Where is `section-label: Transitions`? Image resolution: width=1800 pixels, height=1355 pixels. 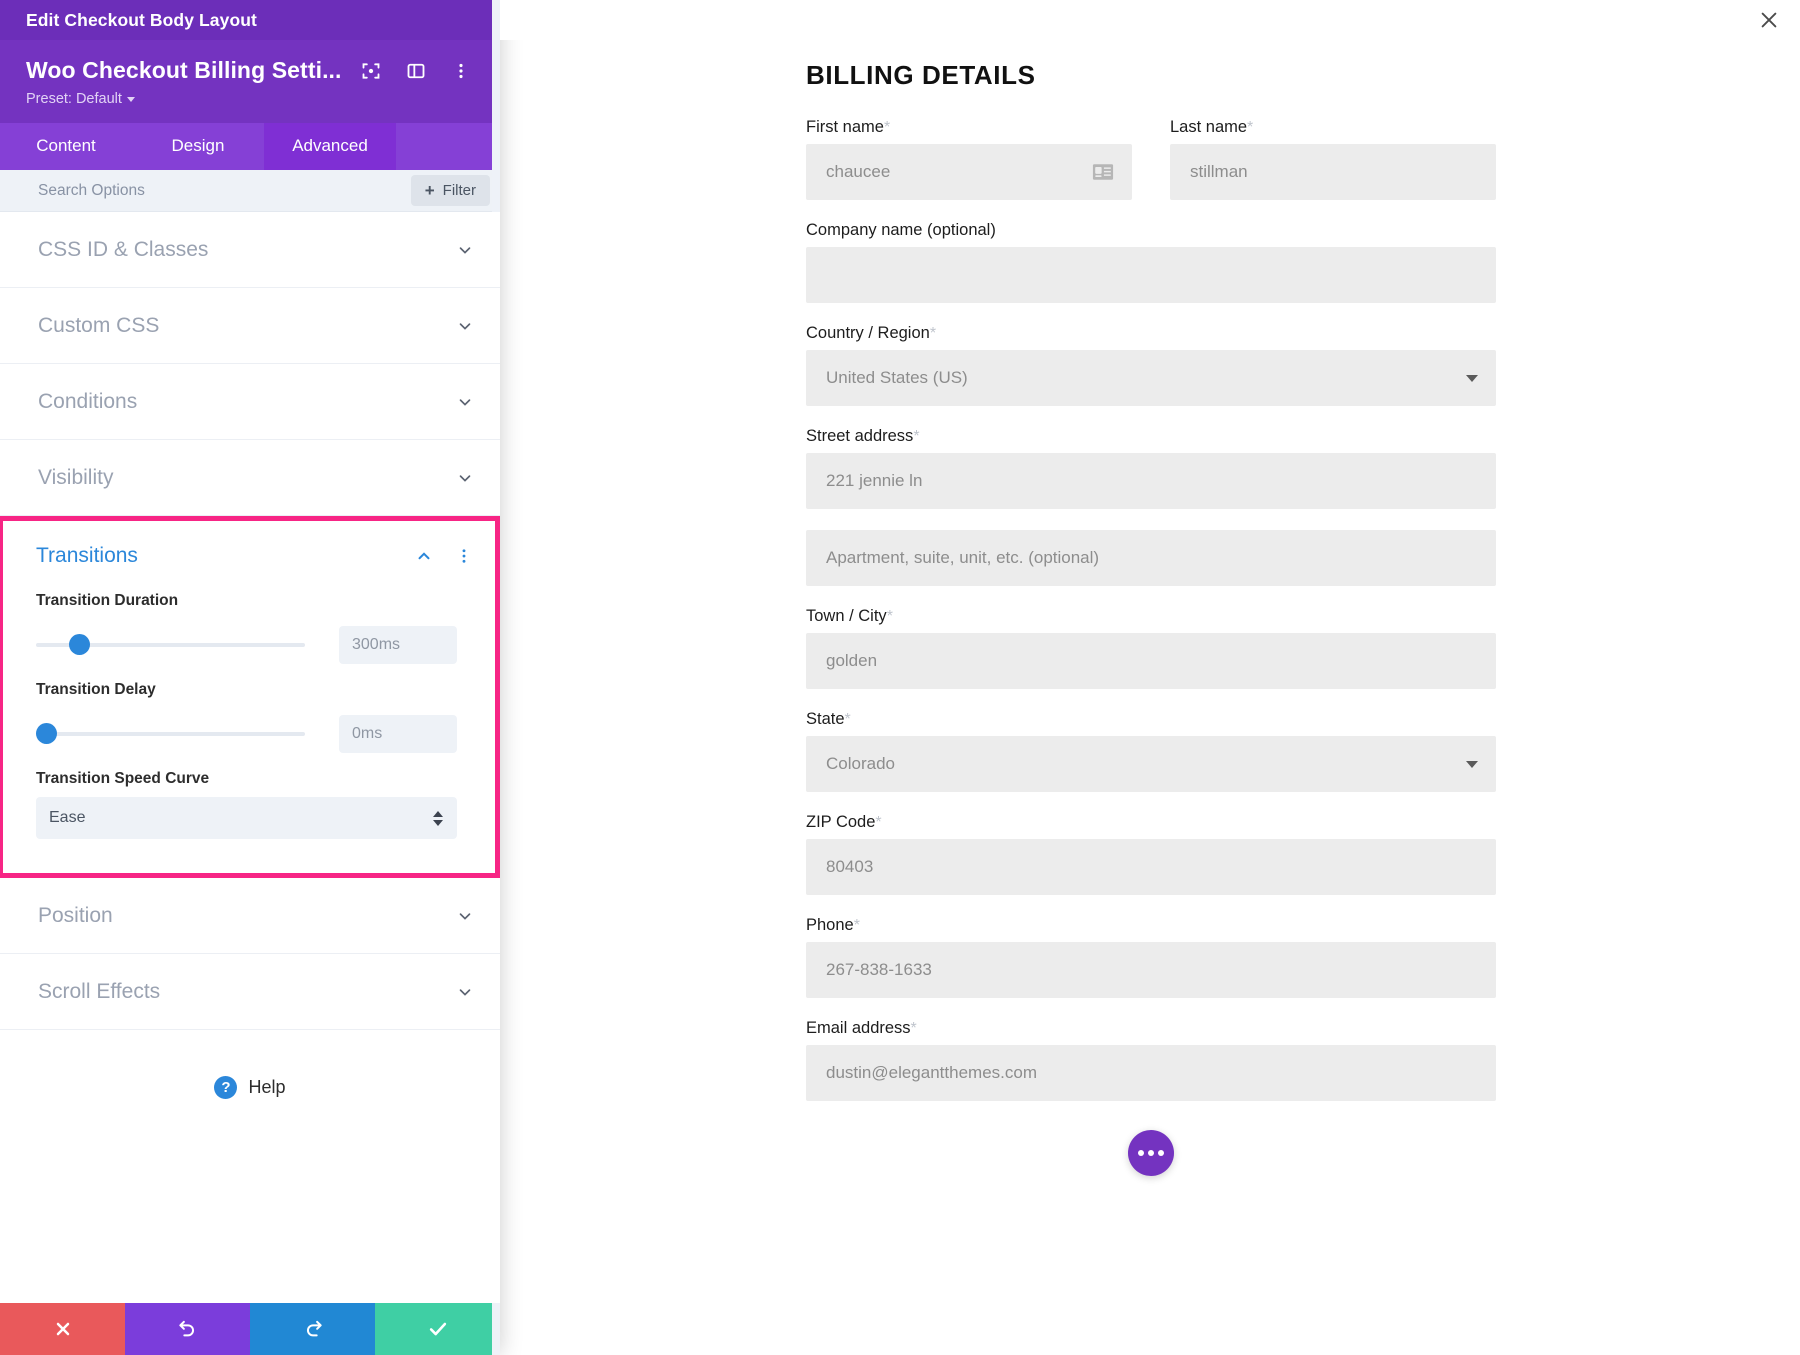 section-label: Transitions is located at coordinates (87, 555).